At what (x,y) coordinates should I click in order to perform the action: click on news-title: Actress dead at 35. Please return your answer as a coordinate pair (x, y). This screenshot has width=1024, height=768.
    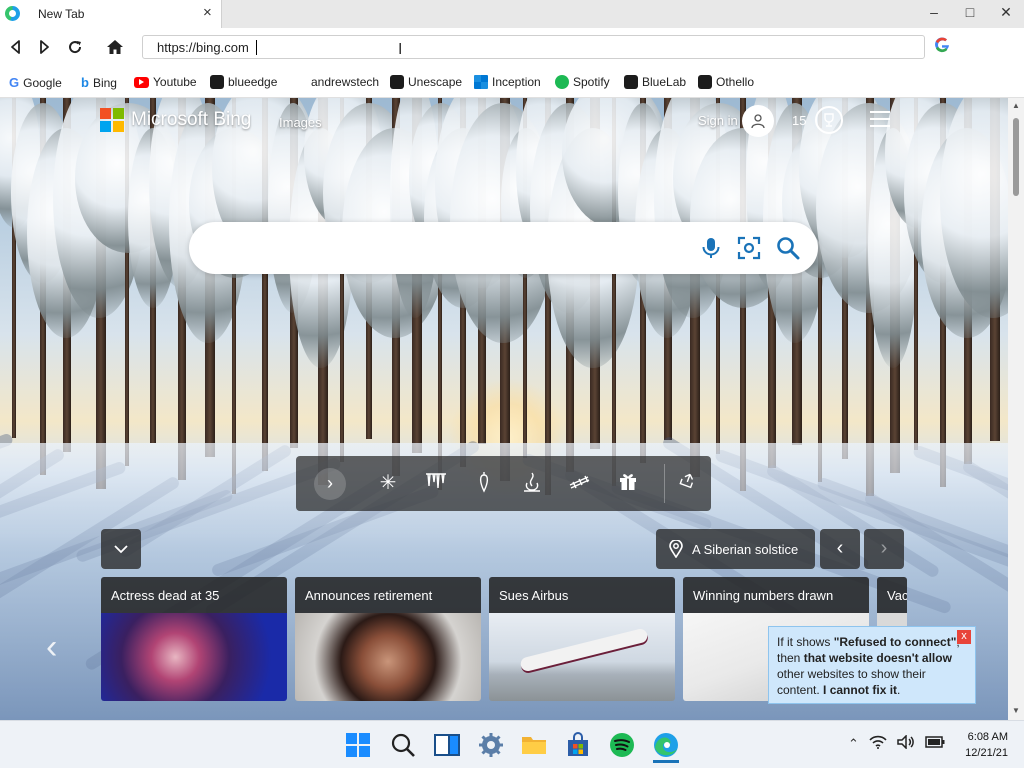
    Looking at the image, I should click on (194, 595).